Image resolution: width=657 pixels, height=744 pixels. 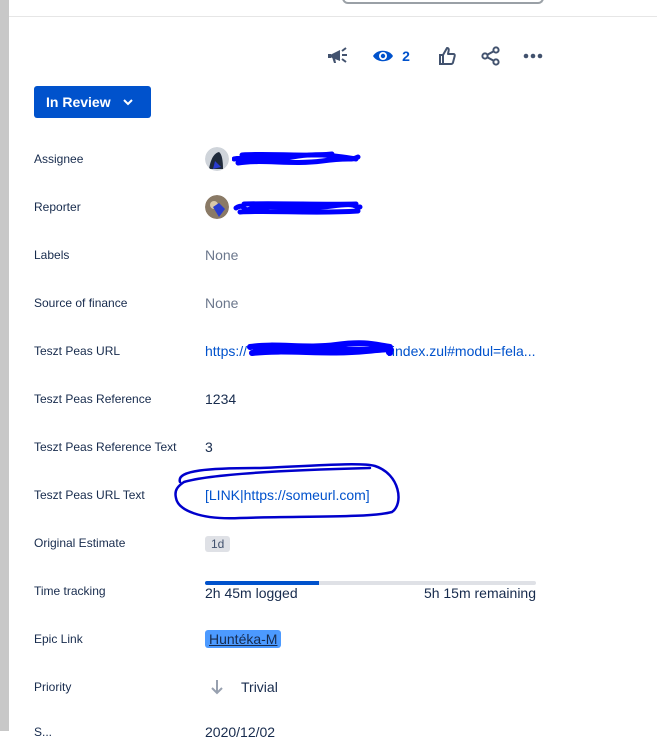 I want to click on field-epic-link: Epic Link Huntéka-M, so click(x=289, y=639).